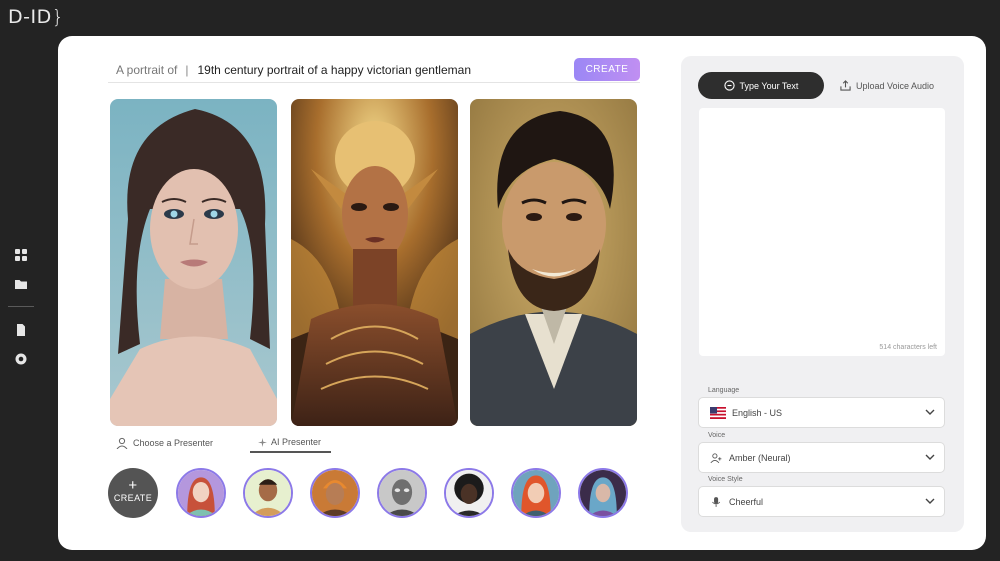  What do you see at coordinates (757, 412) in the screenshot?
I see `language-value: English - US` at bounding box center [757, 412].